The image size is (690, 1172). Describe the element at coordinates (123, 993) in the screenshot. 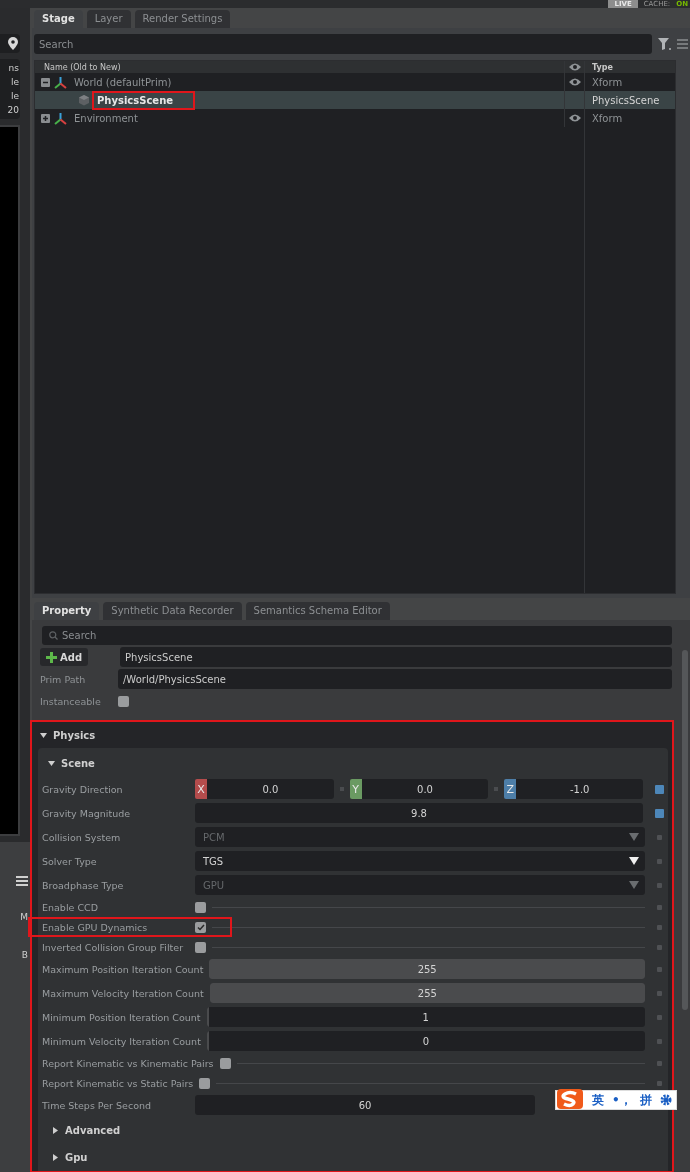

I see `property-label: Maximum Velocity Iteration Count` at that location.